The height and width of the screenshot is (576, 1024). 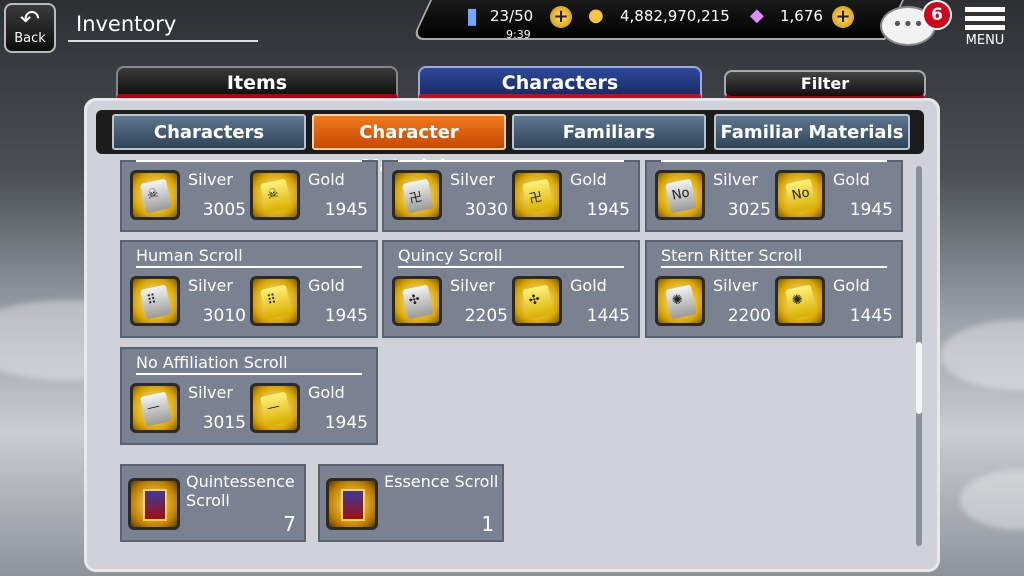 What do you see at coordinates (275, 408) in the screenshot?
I see `gold-no-affiliation-scroll-icon: —` at bounding box center [275, 408].